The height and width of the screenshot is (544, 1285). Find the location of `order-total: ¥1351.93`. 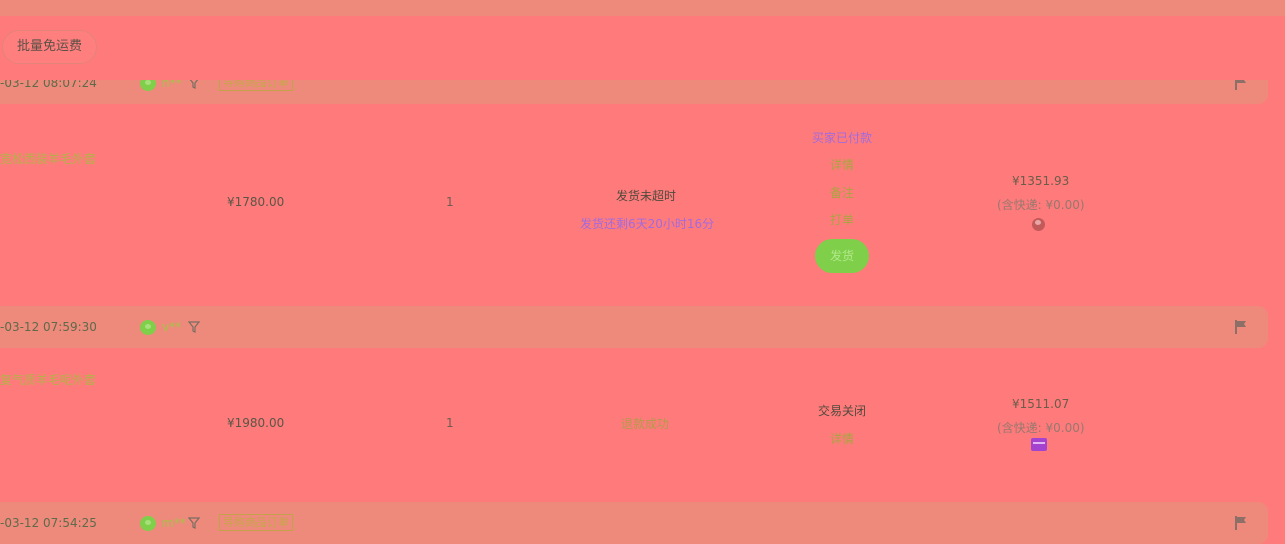

order-total: ¥1351.93 is located at coordinates (1041, 181).